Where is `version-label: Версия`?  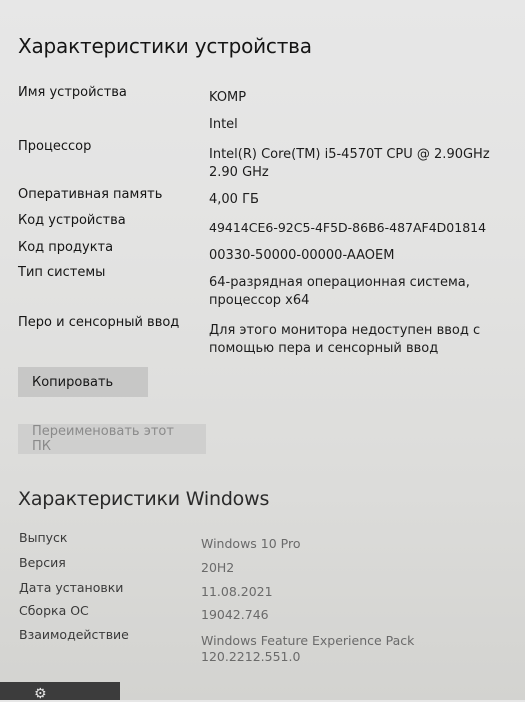
version-label: Версия is located at coordinates (42, 562).